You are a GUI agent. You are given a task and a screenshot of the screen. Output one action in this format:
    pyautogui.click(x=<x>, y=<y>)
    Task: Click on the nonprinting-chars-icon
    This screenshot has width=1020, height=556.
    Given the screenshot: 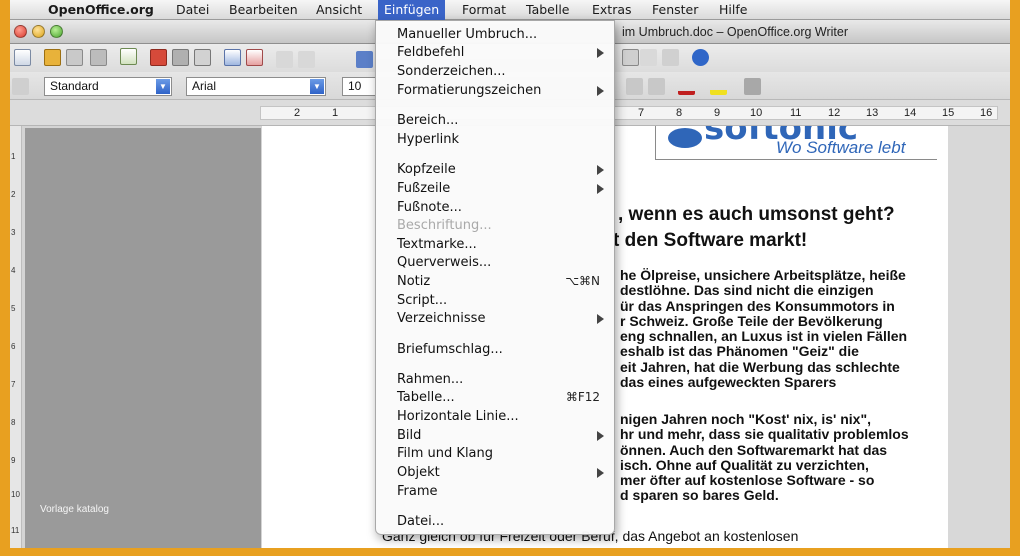 What is the action you would take?
    pyautogui.click(x=648, y=57)
    